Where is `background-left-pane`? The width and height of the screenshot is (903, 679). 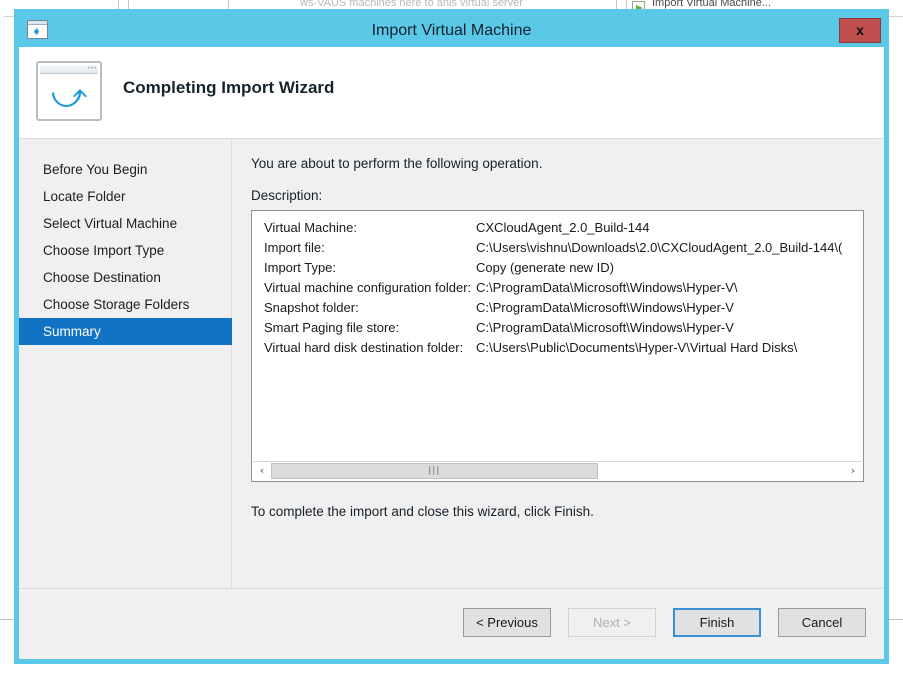 background-left-pane is located at coordinates (2, 347).